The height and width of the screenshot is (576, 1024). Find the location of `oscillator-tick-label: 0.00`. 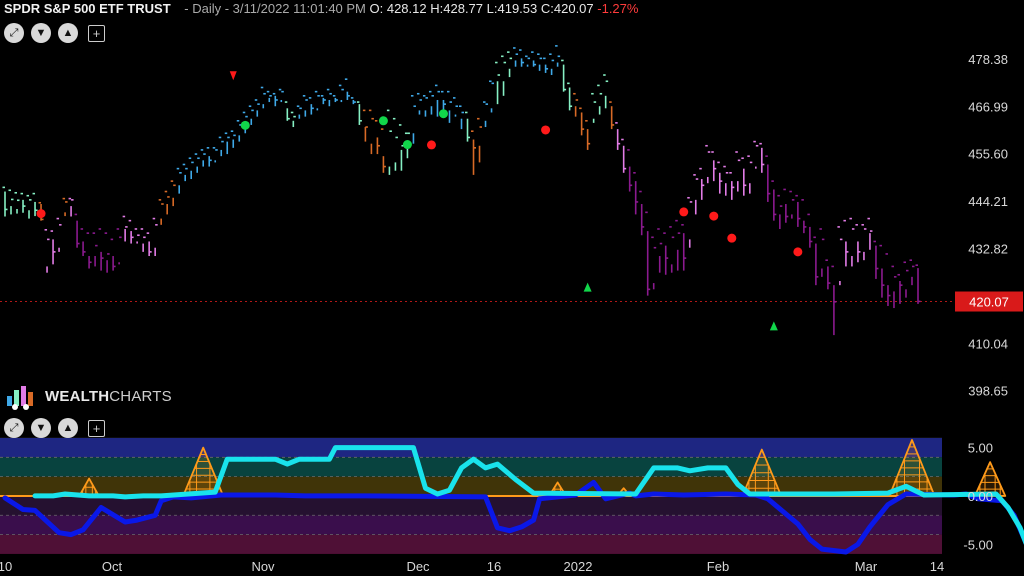

oscillator-tick-label: 0.00 is located at coordinates (980, 496).